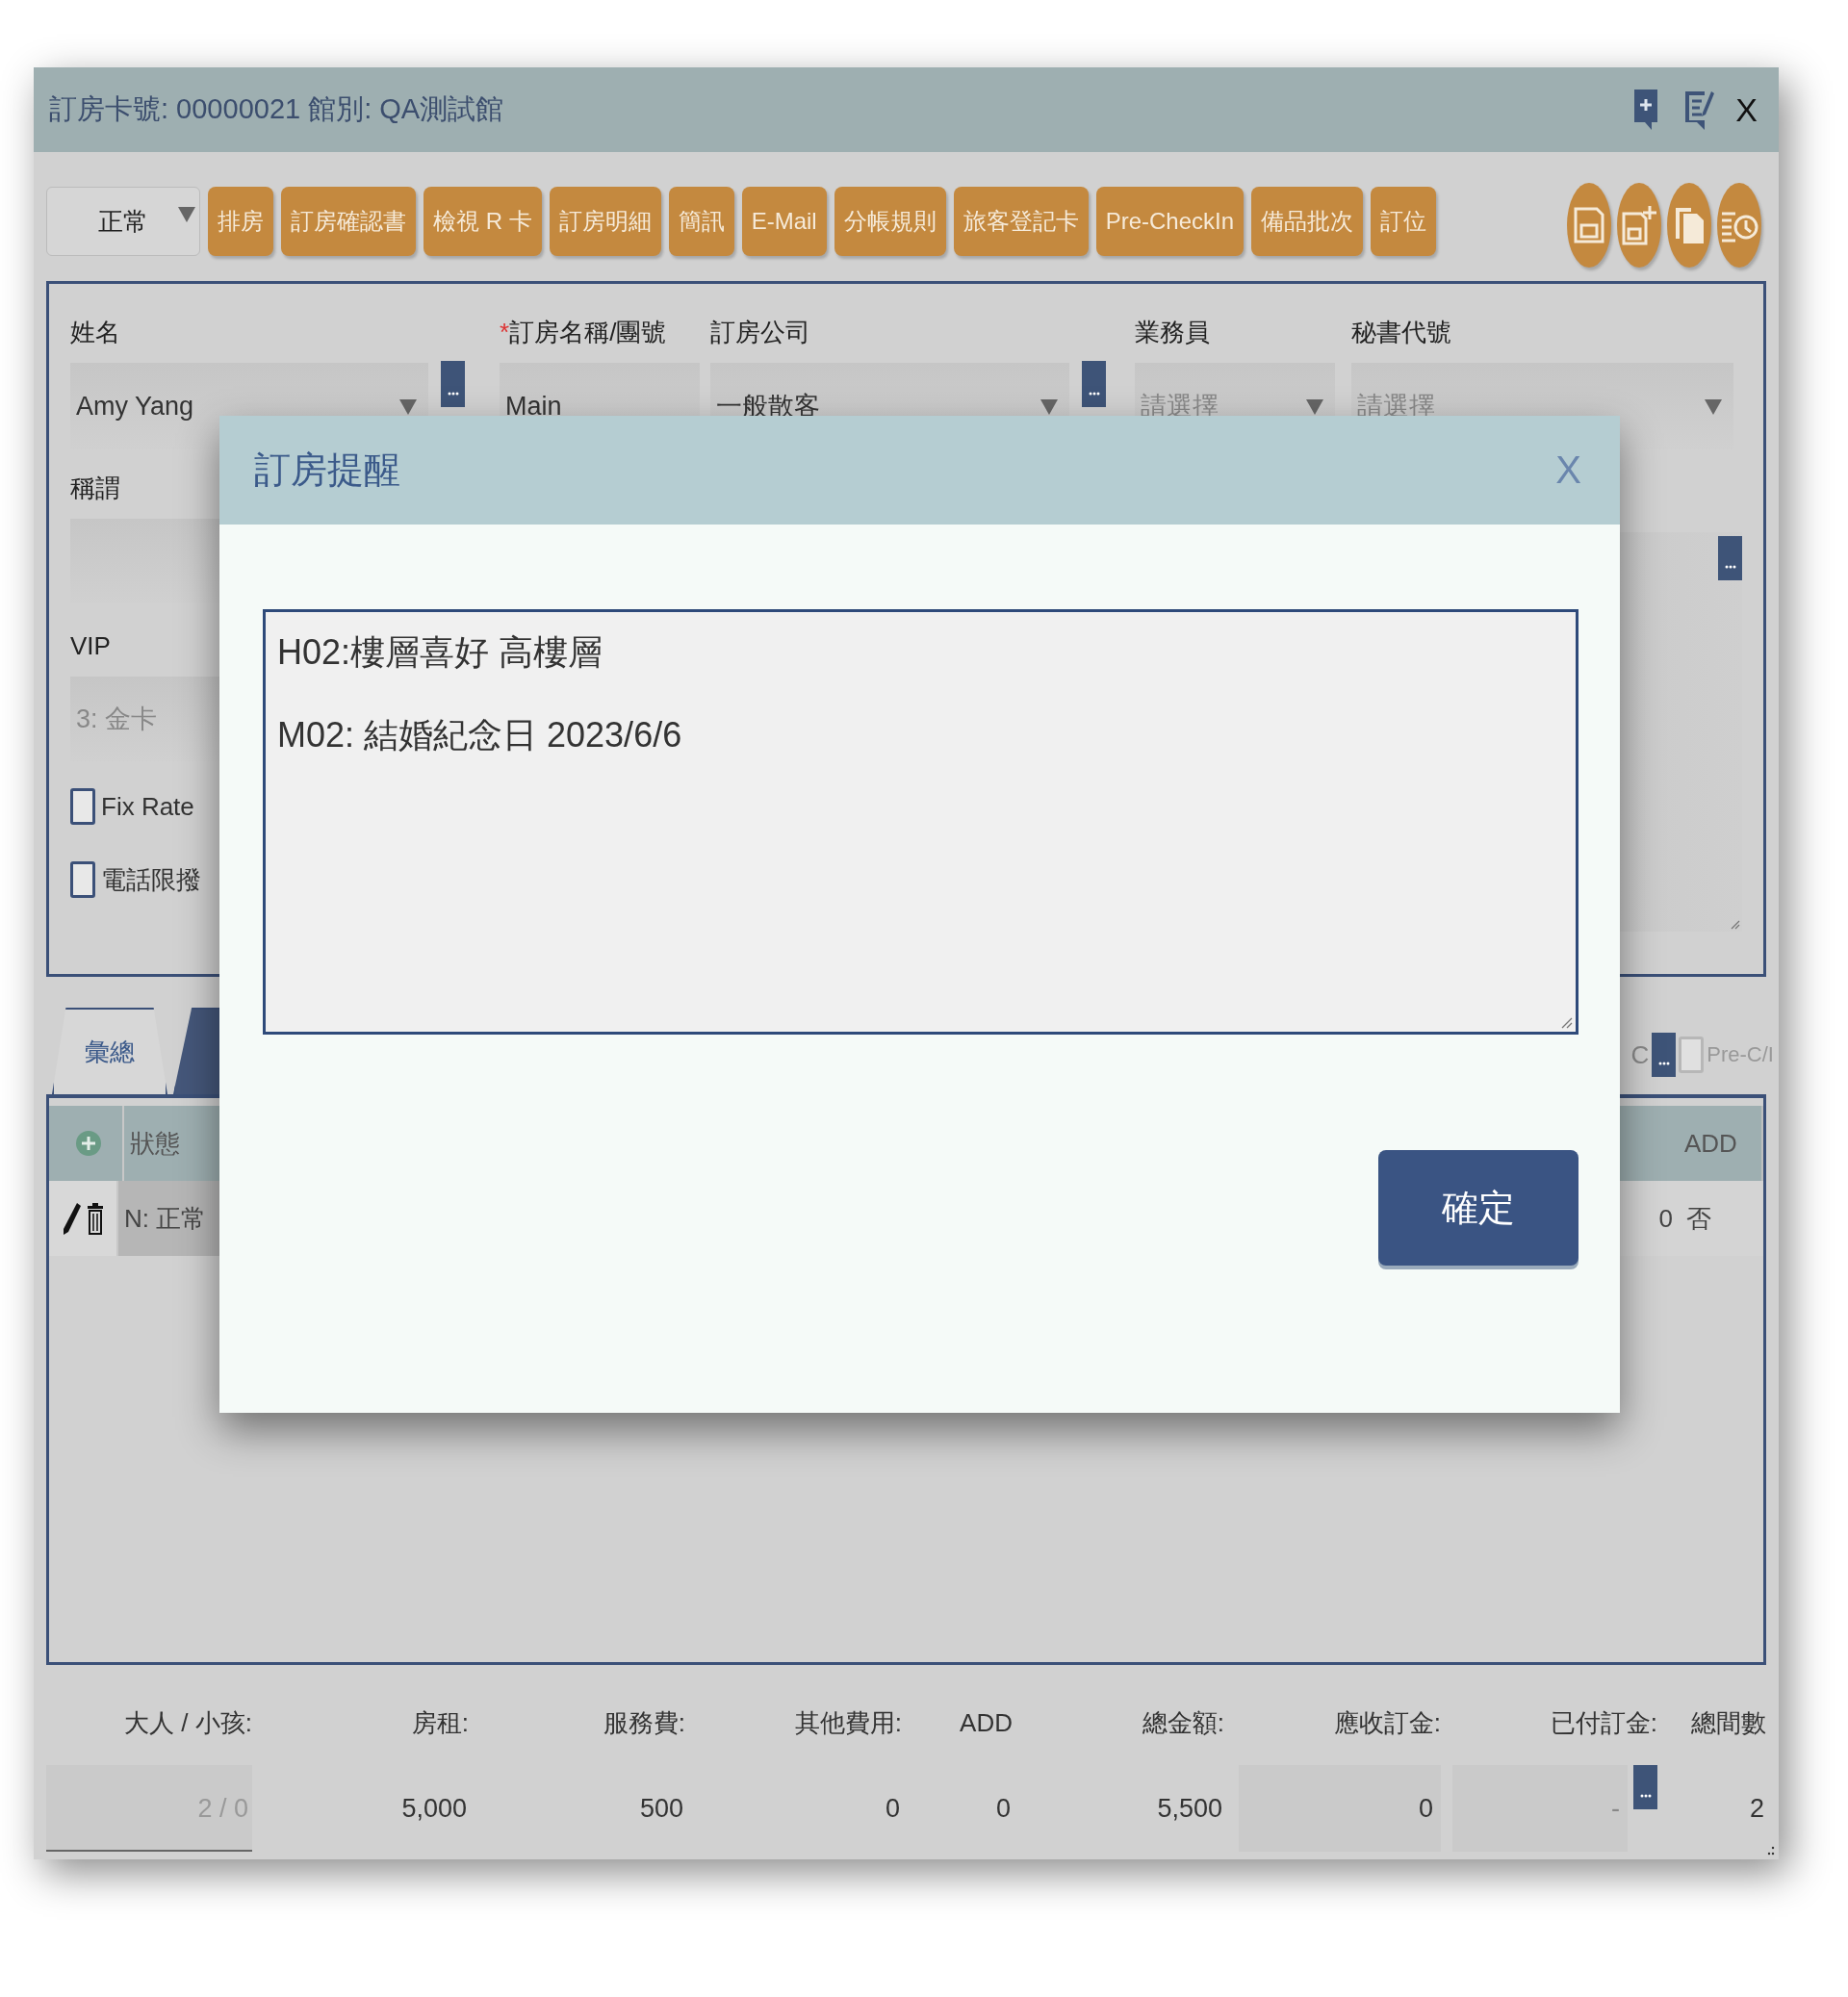 The image size is (1848, 1997). Describe the element at coordinates (1589, 226) in the screenshot. I see `save-button` at that location.